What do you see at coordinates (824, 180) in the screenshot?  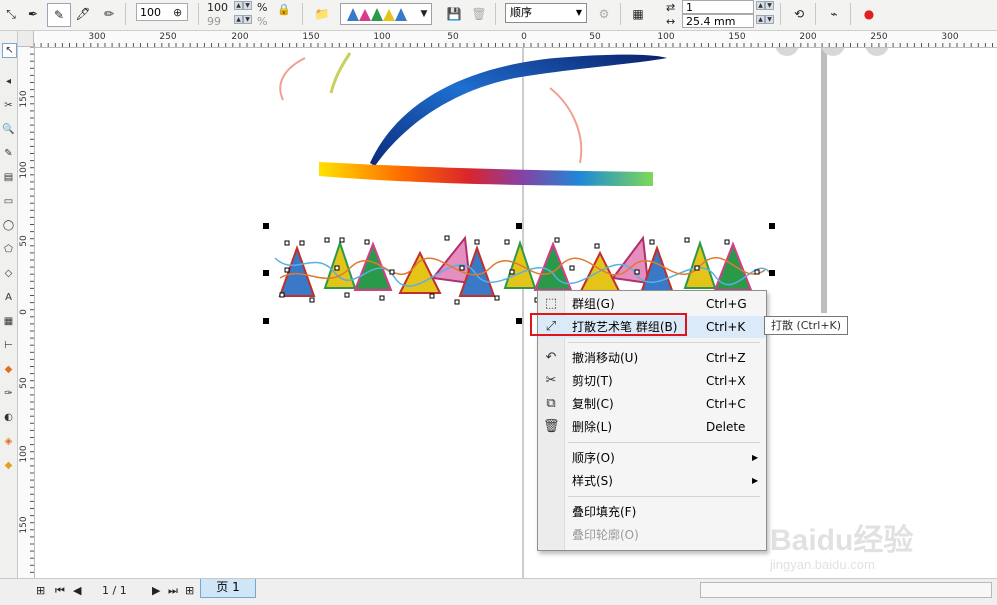 I see `page-shadow` at bounding box center [824, 180].